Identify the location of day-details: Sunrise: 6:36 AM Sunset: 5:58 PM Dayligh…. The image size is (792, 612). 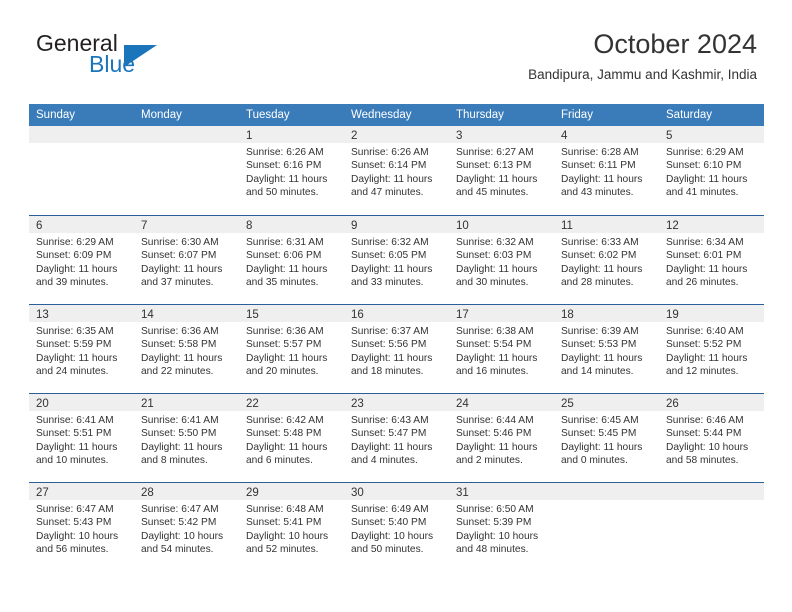
(186, 350).